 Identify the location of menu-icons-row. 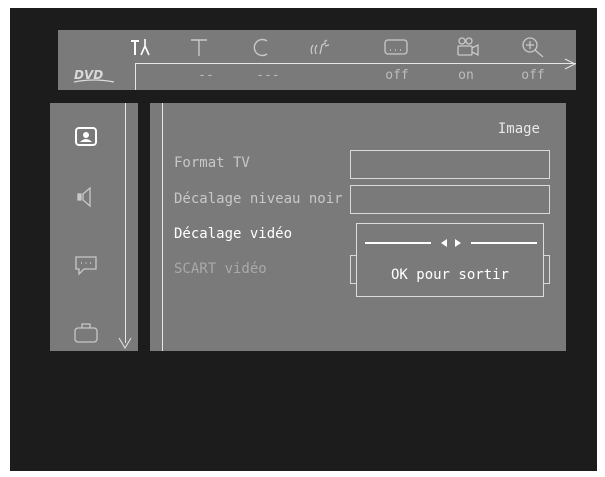
(317, 46).